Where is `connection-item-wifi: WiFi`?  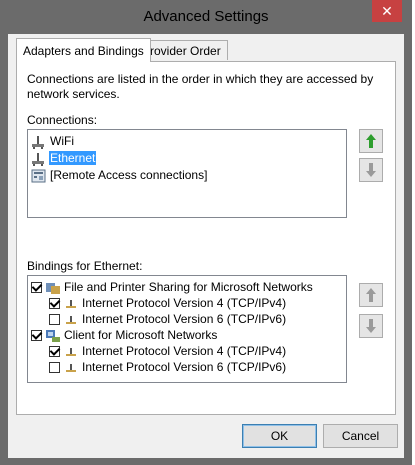
connection-item-wifi: WiFi is located at coordinates (53, 141).